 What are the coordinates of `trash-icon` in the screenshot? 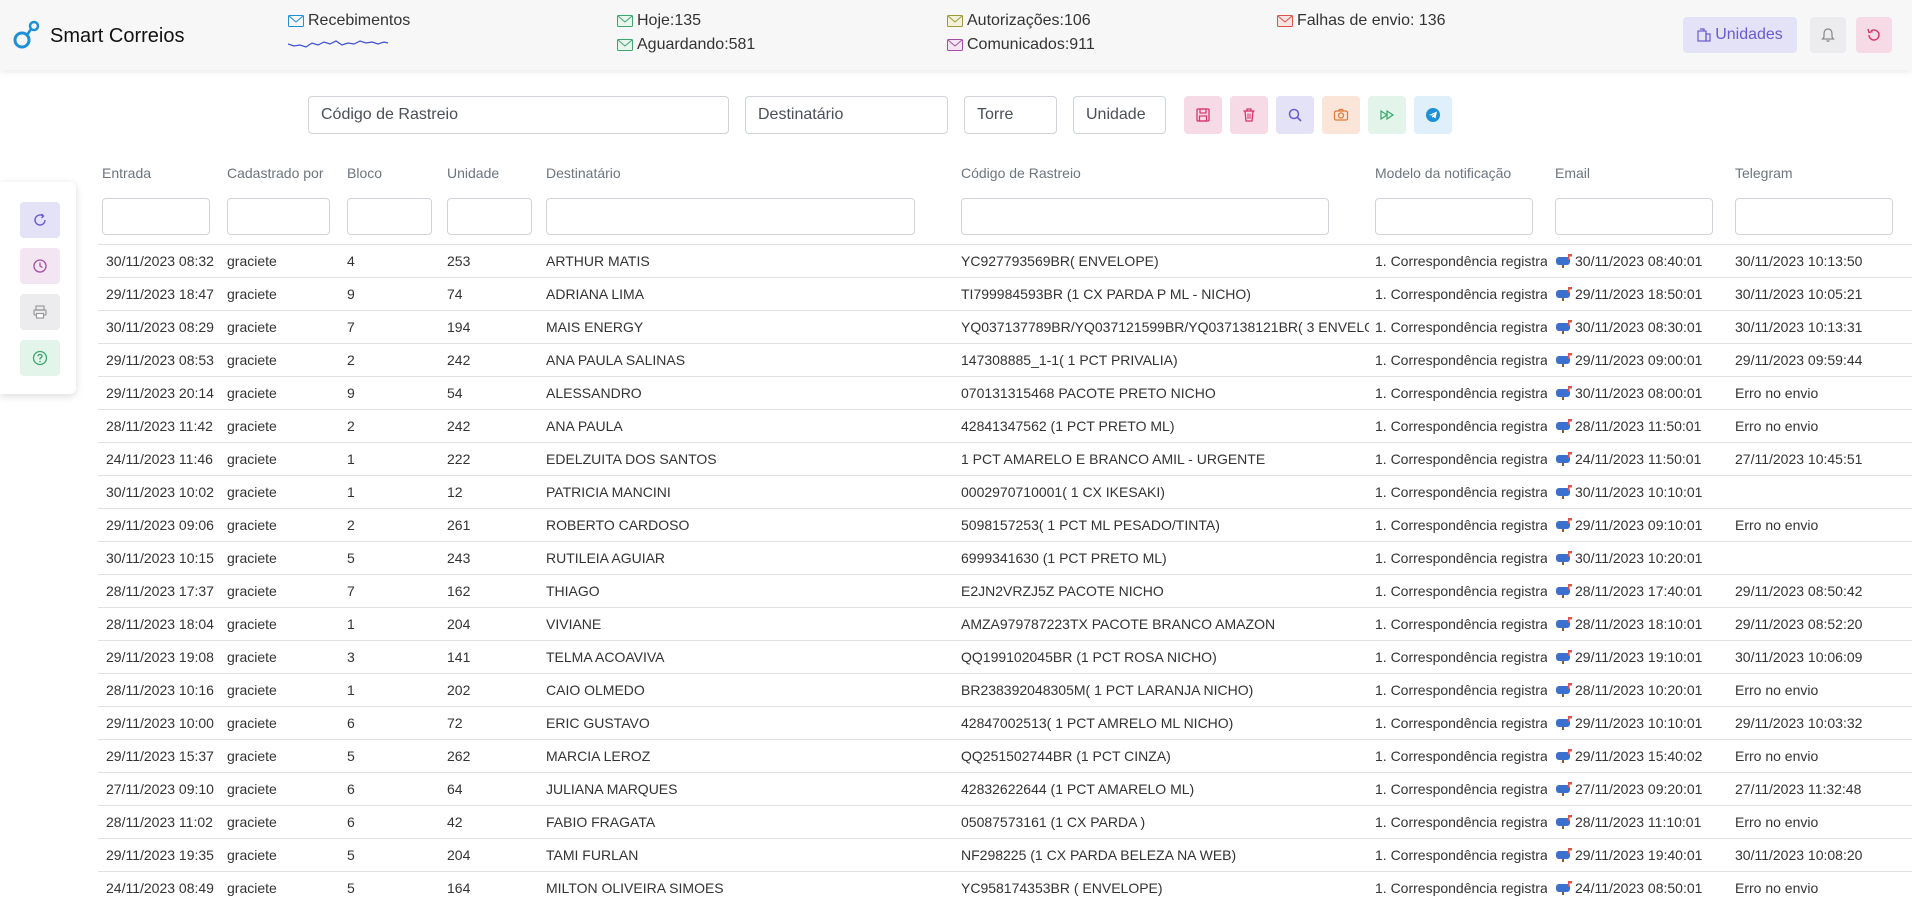 It's located at (1249, 115).